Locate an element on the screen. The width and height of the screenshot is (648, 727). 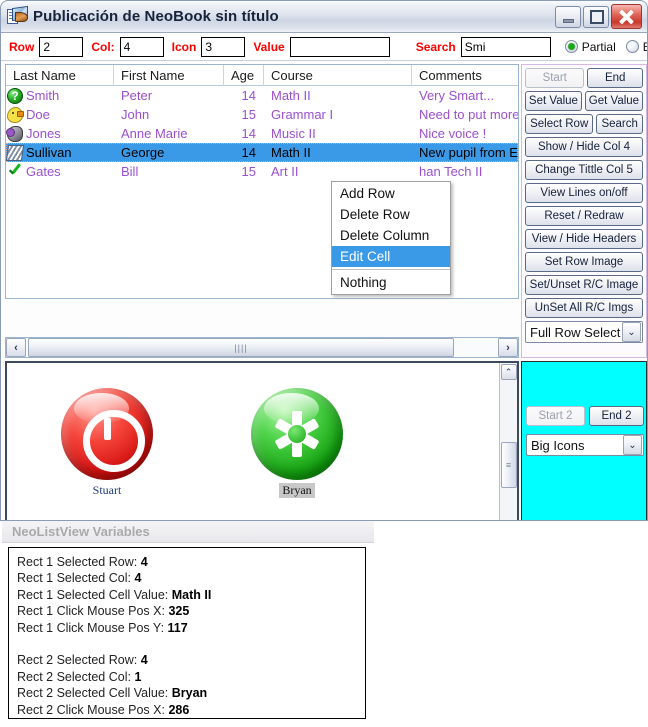
view-mode-dropdown: Big Icons ⌄ is located at coordinates (585, 445).